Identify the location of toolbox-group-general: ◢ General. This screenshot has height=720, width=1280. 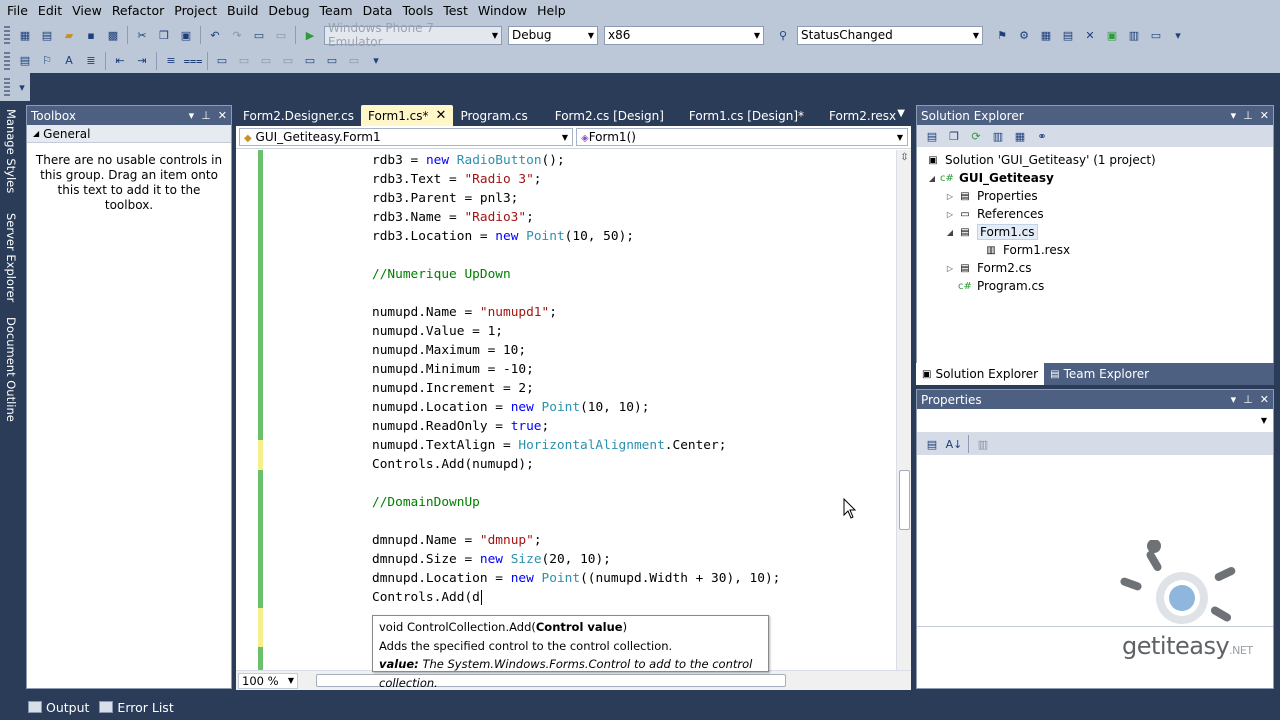
(129, 134).